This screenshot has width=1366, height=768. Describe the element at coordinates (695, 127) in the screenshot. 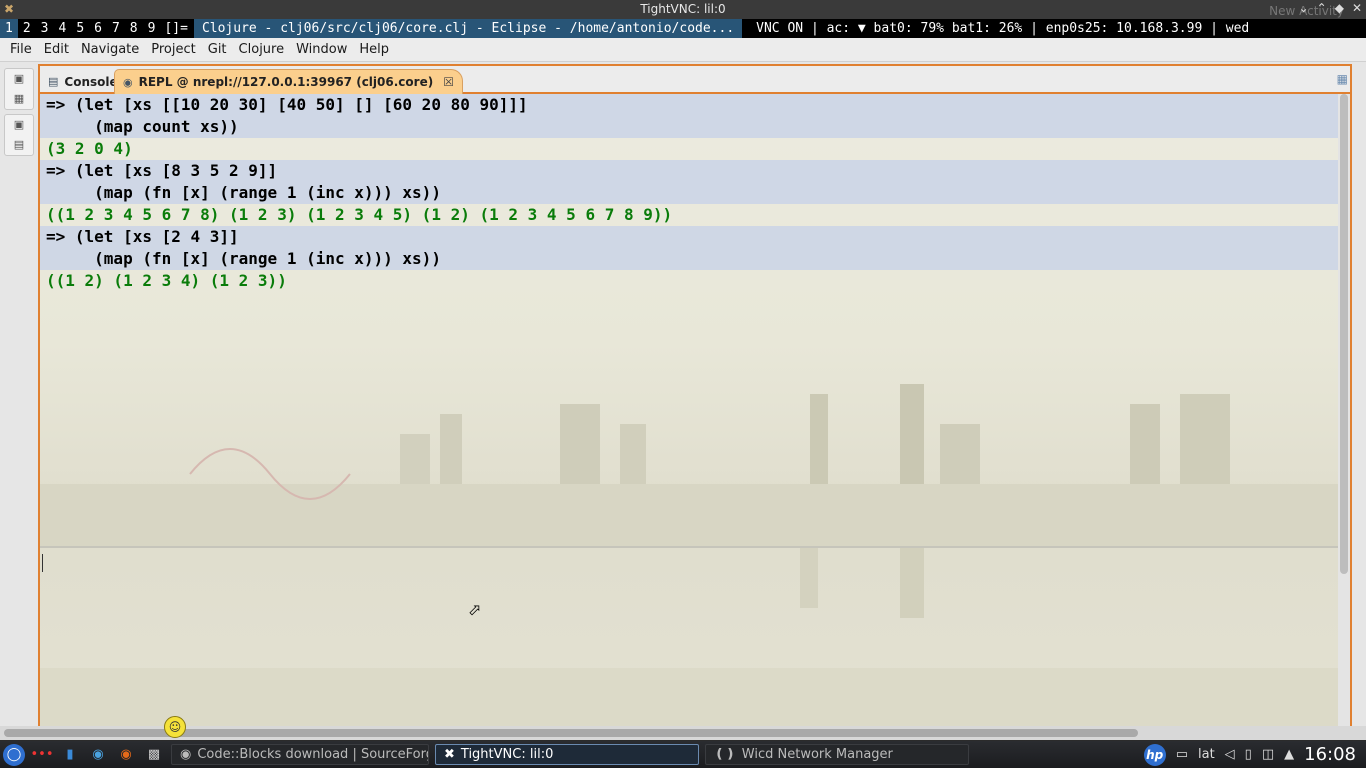

I see `repl-input-line: (map count xs))` at that location.